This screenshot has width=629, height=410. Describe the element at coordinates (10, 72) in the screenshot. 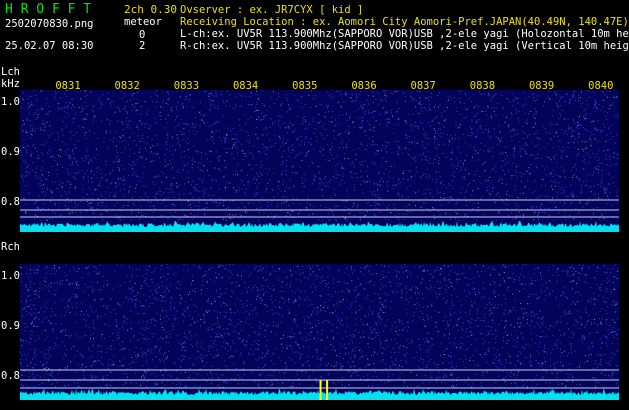

I see `lch-channel-label: Lch` at that location.